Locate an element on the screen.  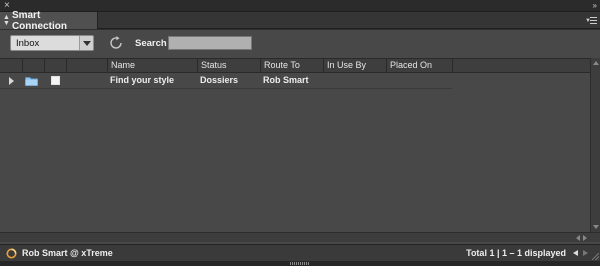
expand-arrow-icon is located at coordinates (11, 81).